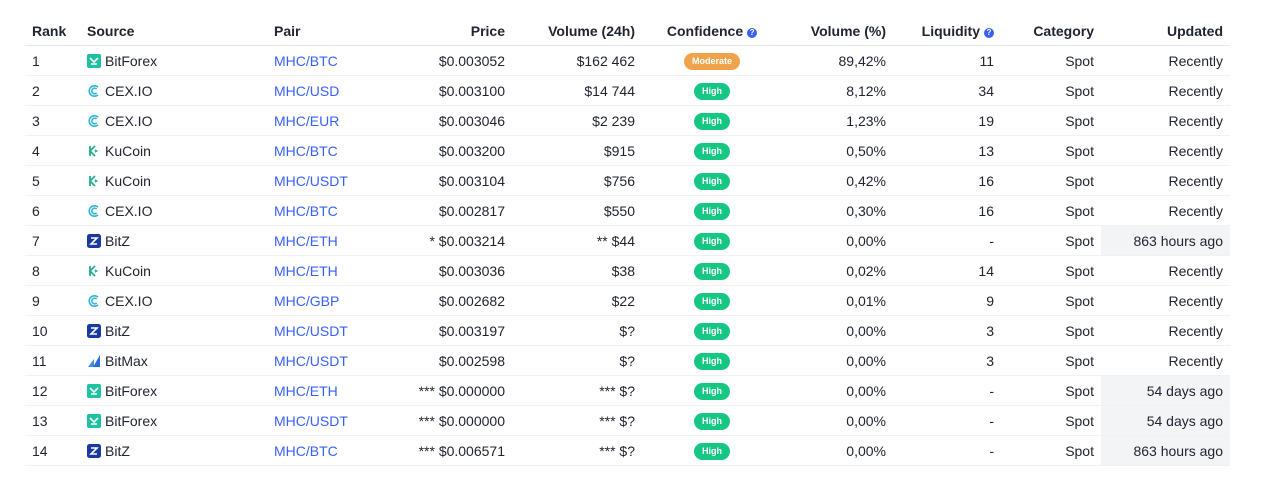  I want to click on pair-link: MHC/USD, so click(306, 91).